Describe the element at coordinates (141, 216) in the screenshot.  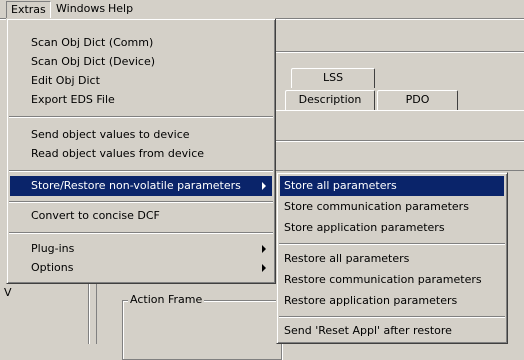
I see `menu-item-convert-concise-dcf: Convert to concise DCF` at that location.